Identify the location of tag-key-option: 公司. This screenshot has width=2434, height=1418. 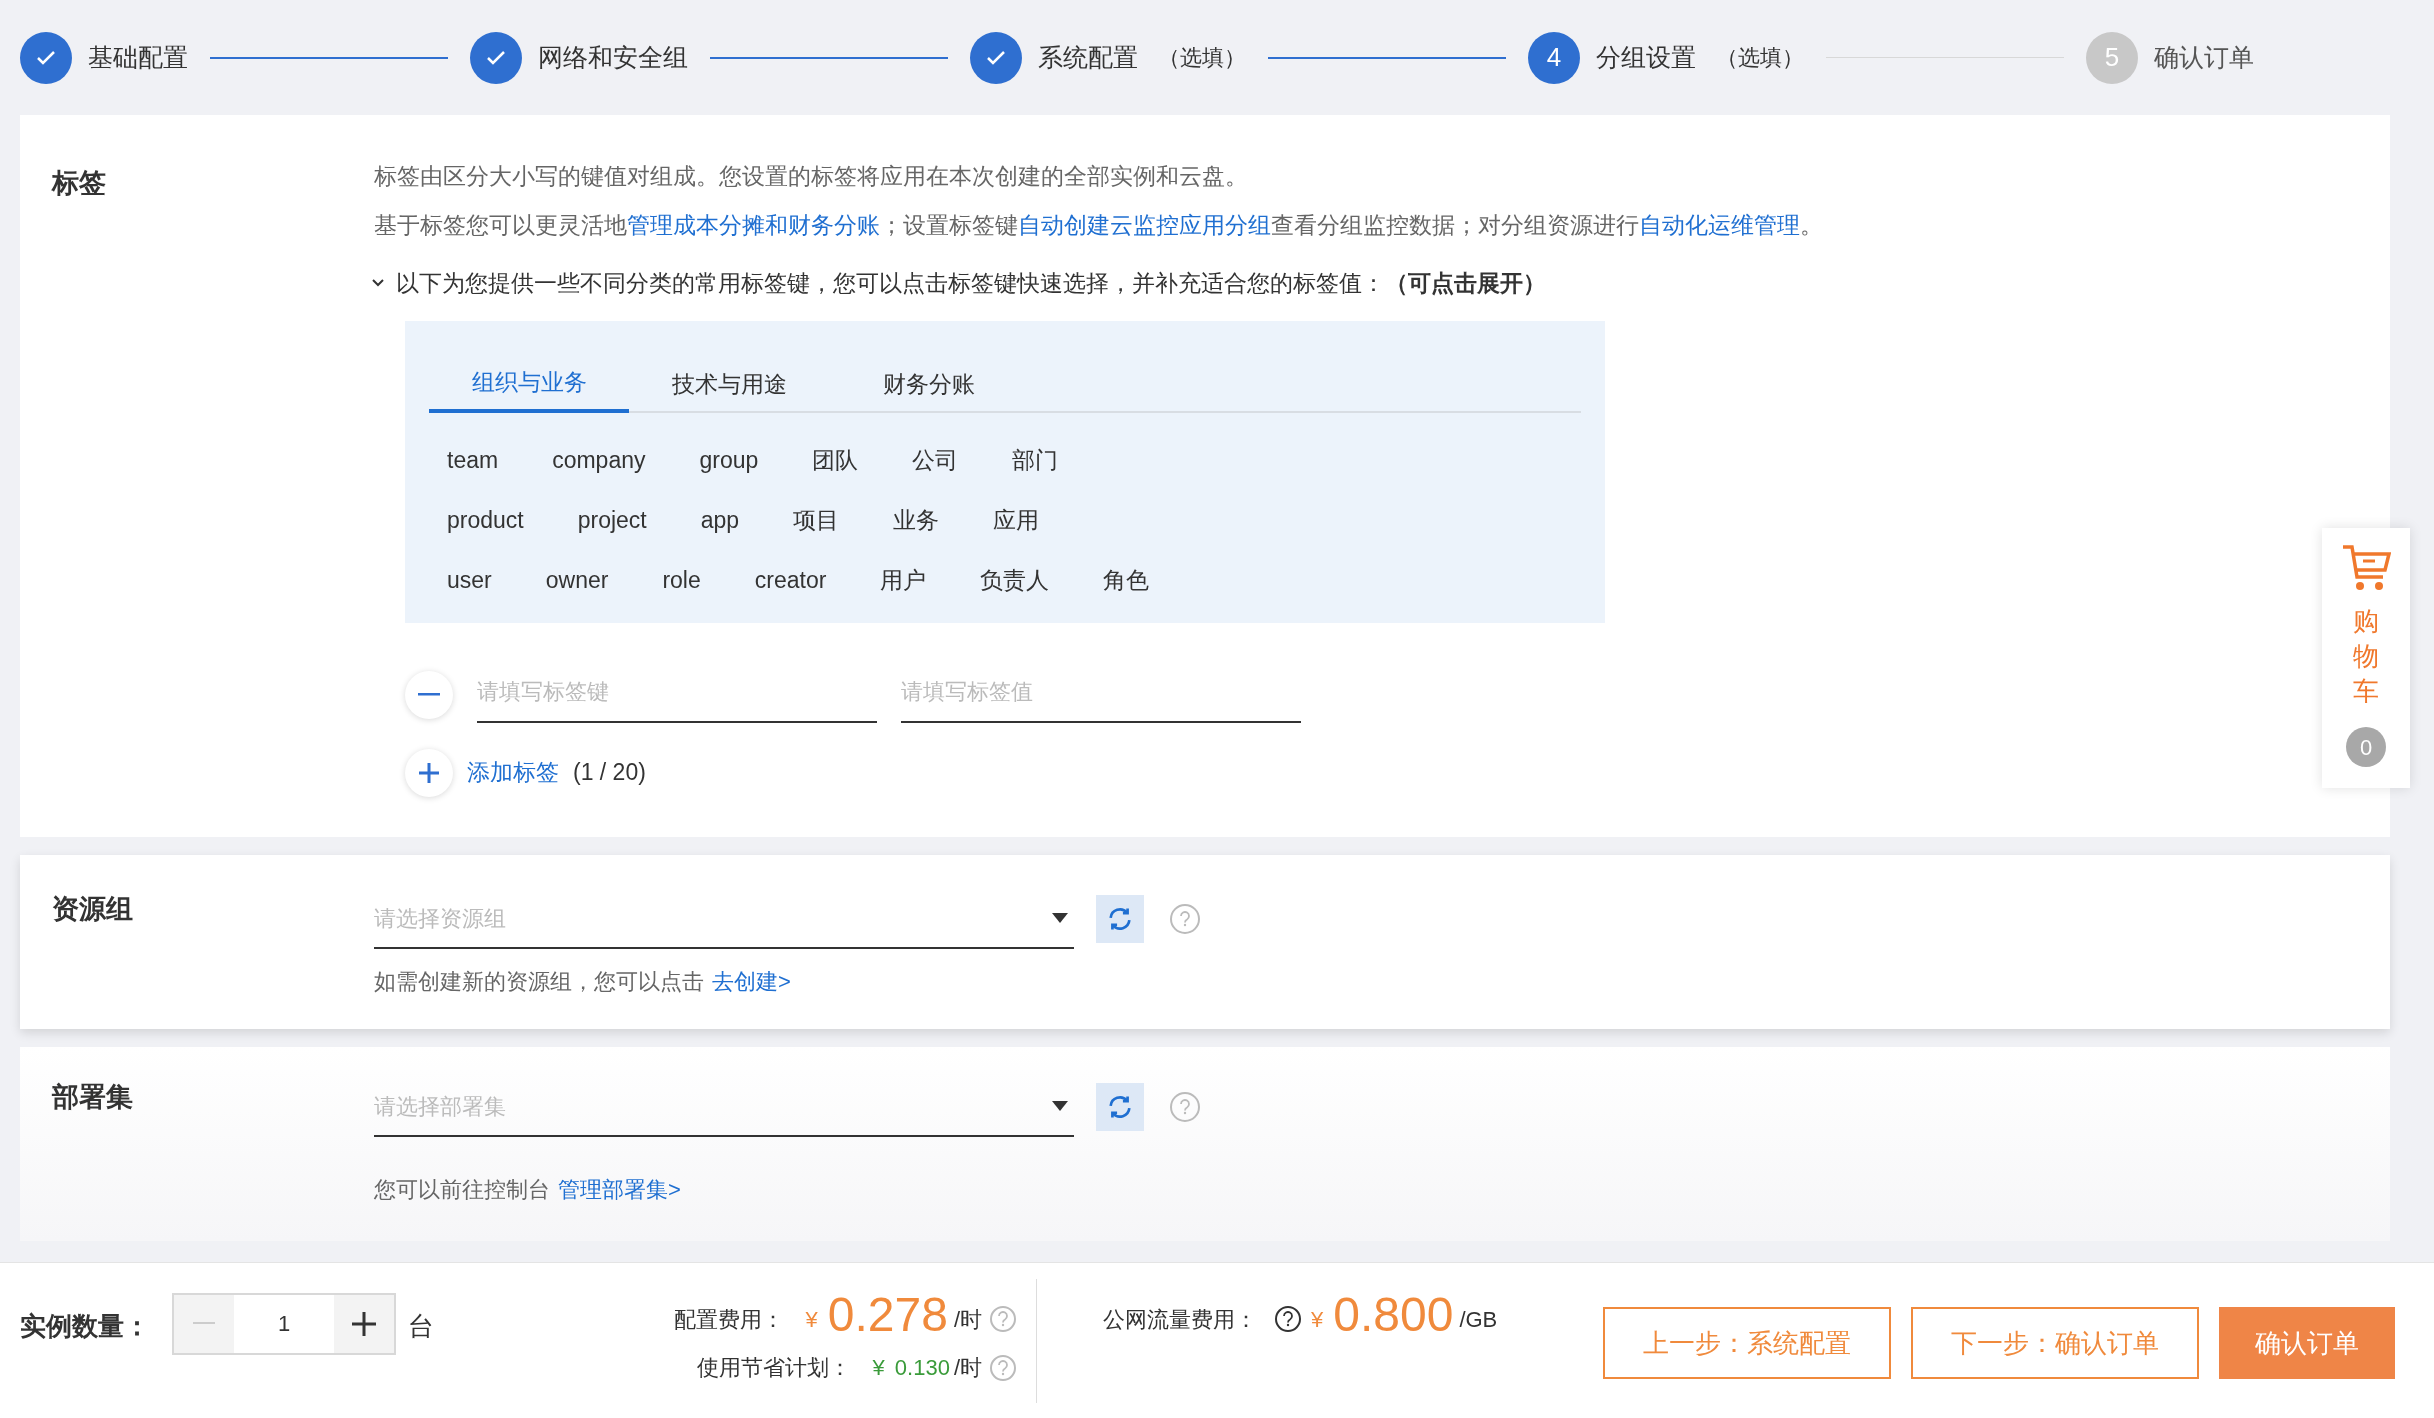
(935, 460).